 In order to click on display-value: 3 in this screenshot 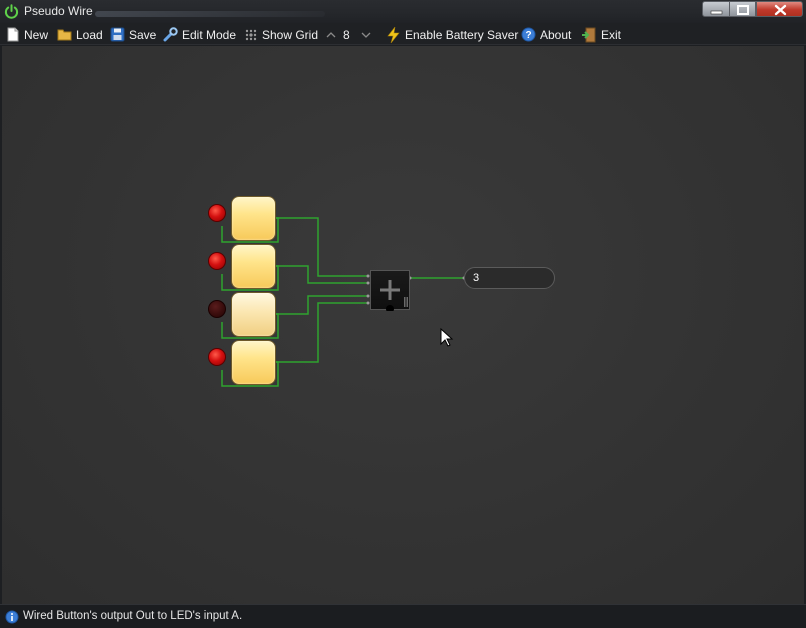, I will do `click(476, 278)`.